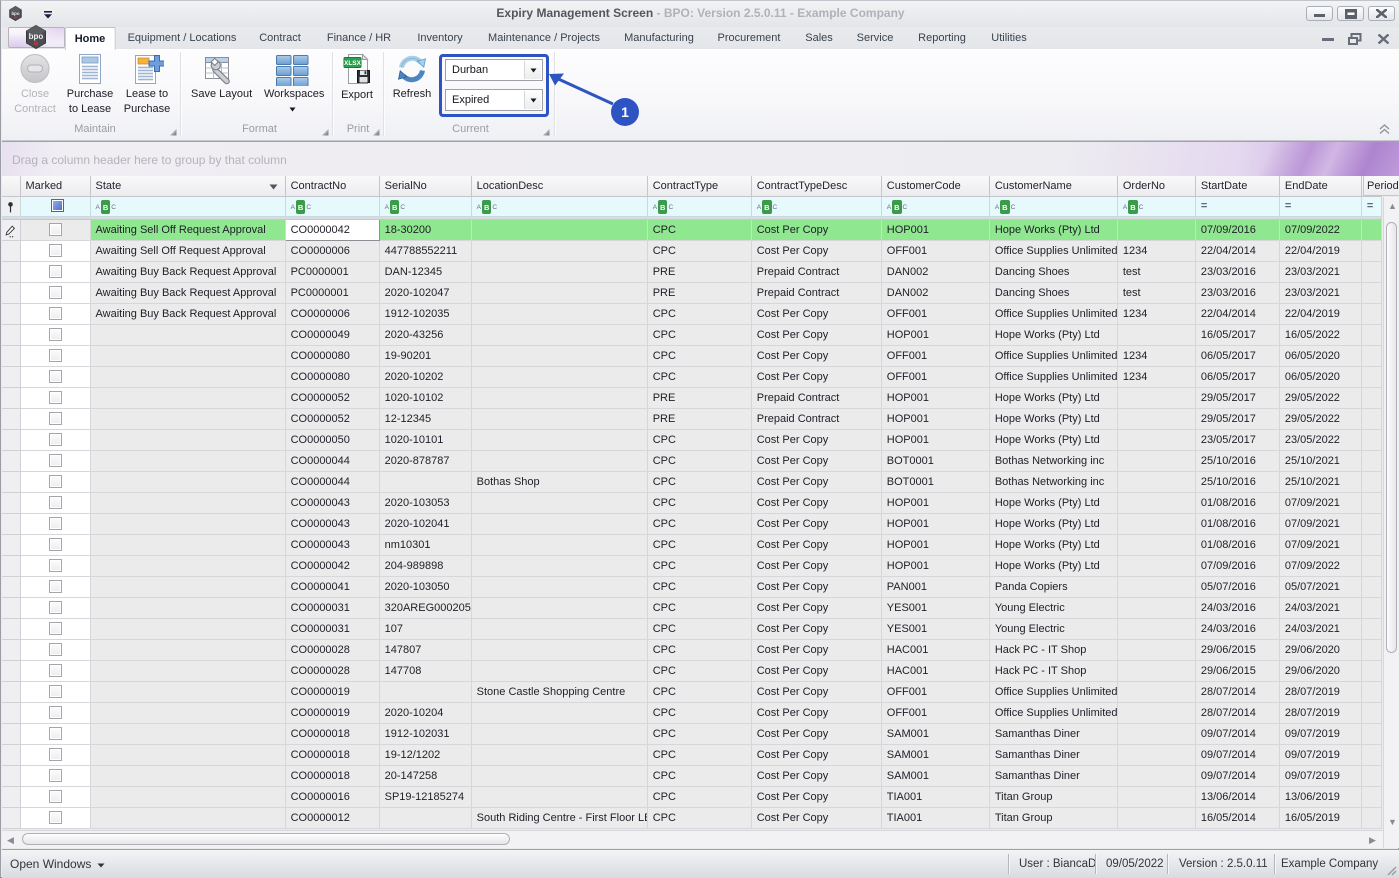  Describe the element at coordinates (625, 112) in the screenshot. I see `svg-text: 1` at that location.